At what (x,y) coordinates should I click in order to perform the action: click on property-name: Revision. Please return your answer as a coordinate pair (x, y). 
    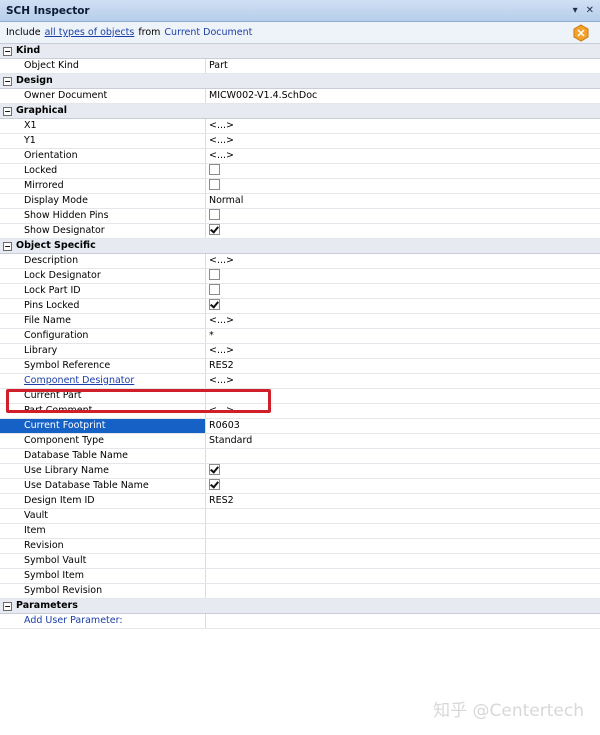
    Looking at the image, I should click on (103, 546).